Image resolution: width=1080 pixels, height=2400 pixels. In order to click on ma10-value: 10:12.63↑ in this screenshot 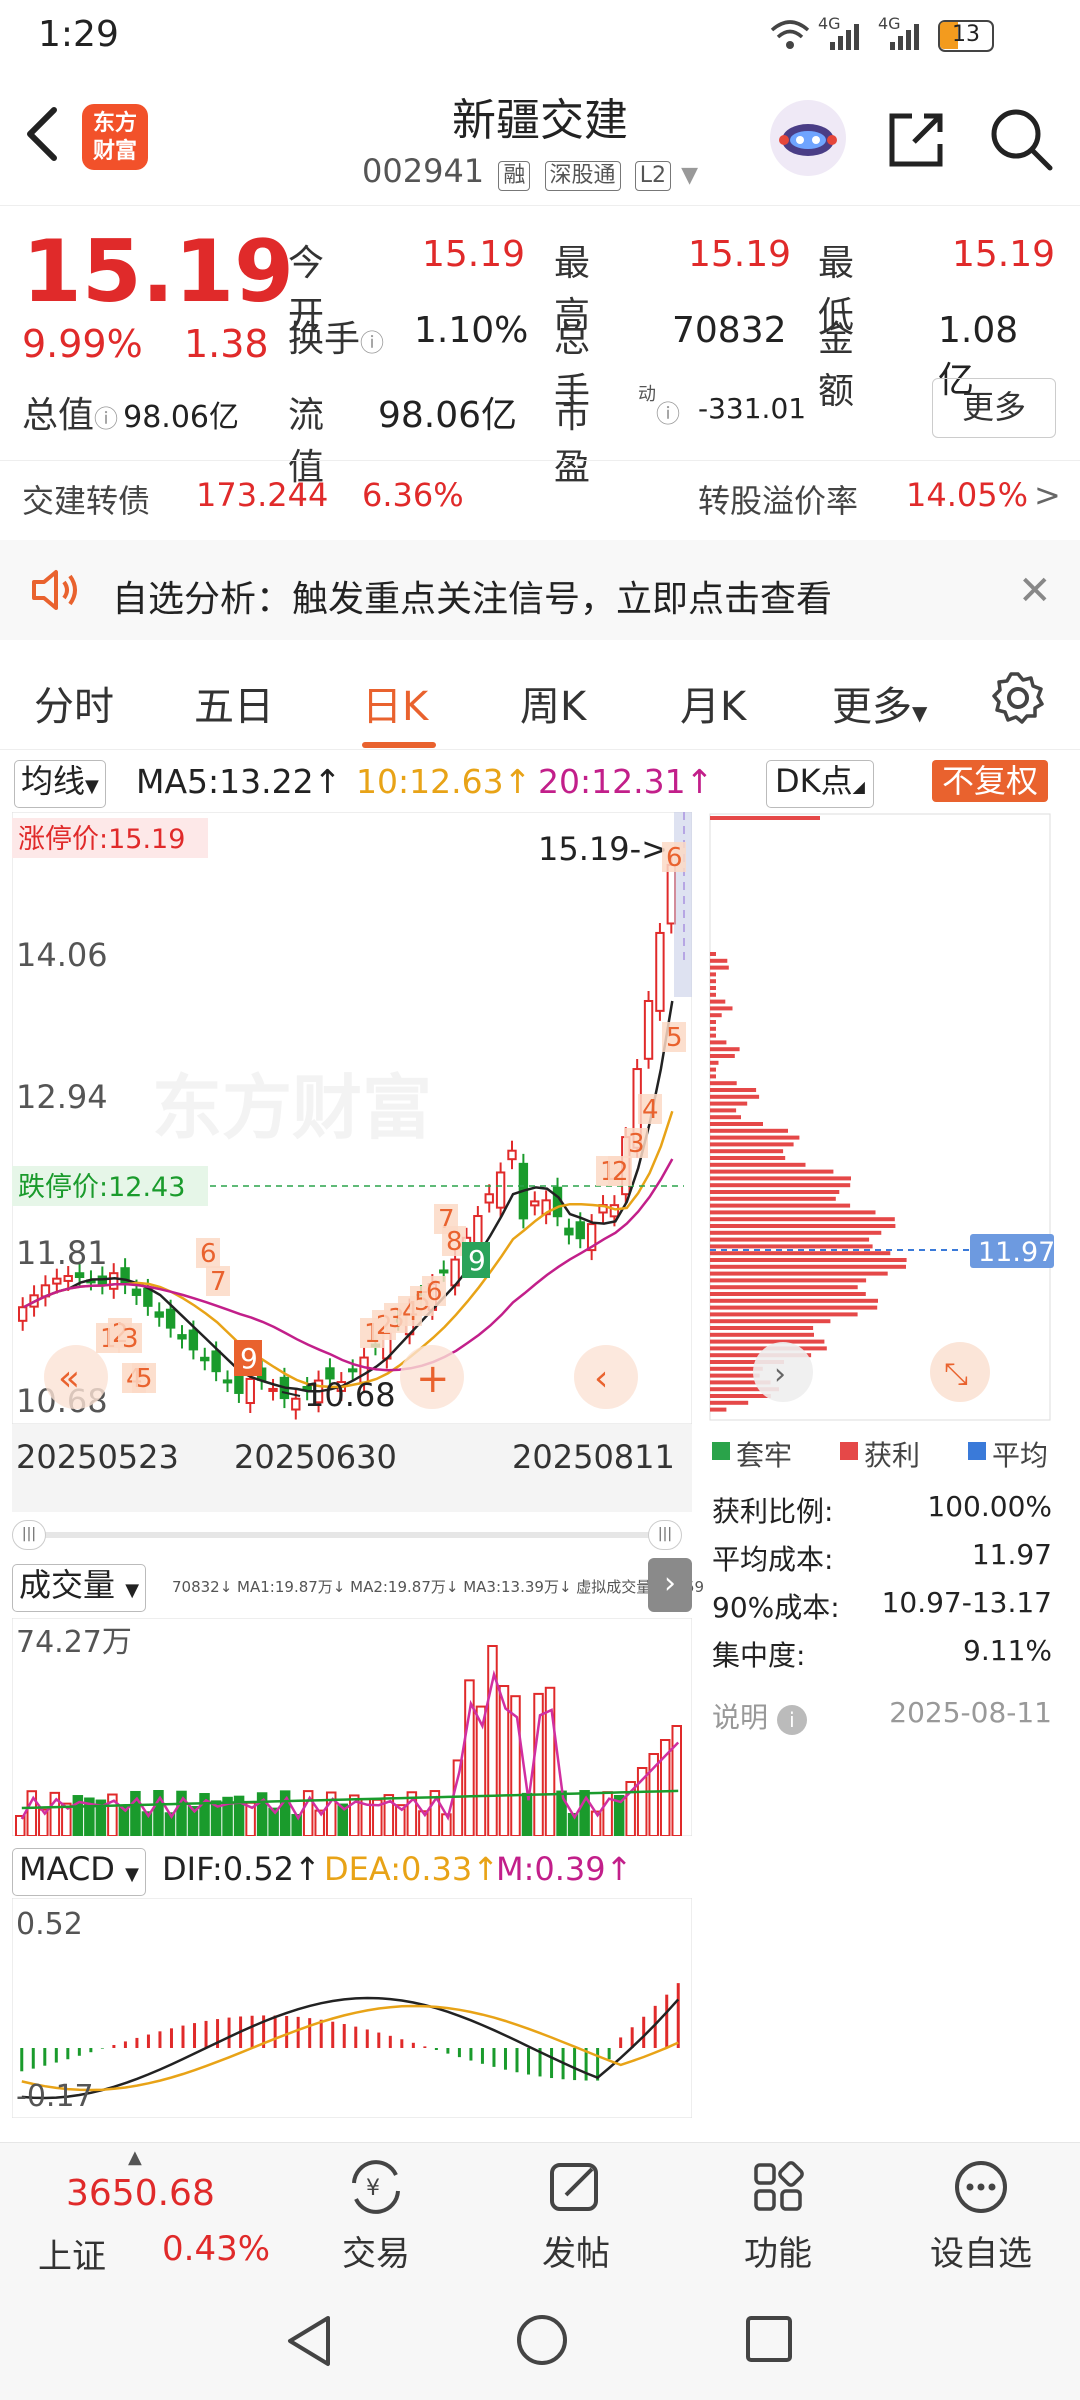, I will do `click(444, 781)`.